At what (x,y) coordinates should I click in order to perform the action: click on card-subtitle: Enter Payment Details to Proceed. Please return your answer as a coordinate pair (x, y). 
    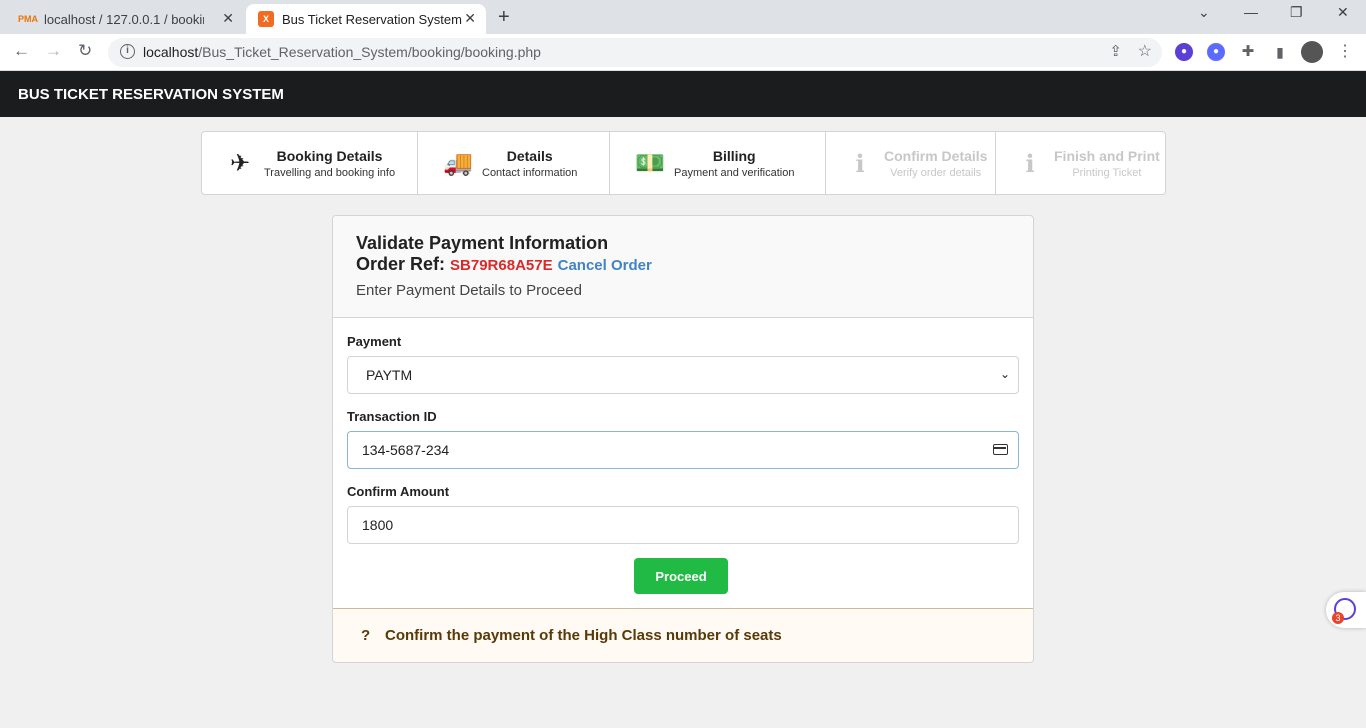
    Looking at the image, I should click on (469, 290).